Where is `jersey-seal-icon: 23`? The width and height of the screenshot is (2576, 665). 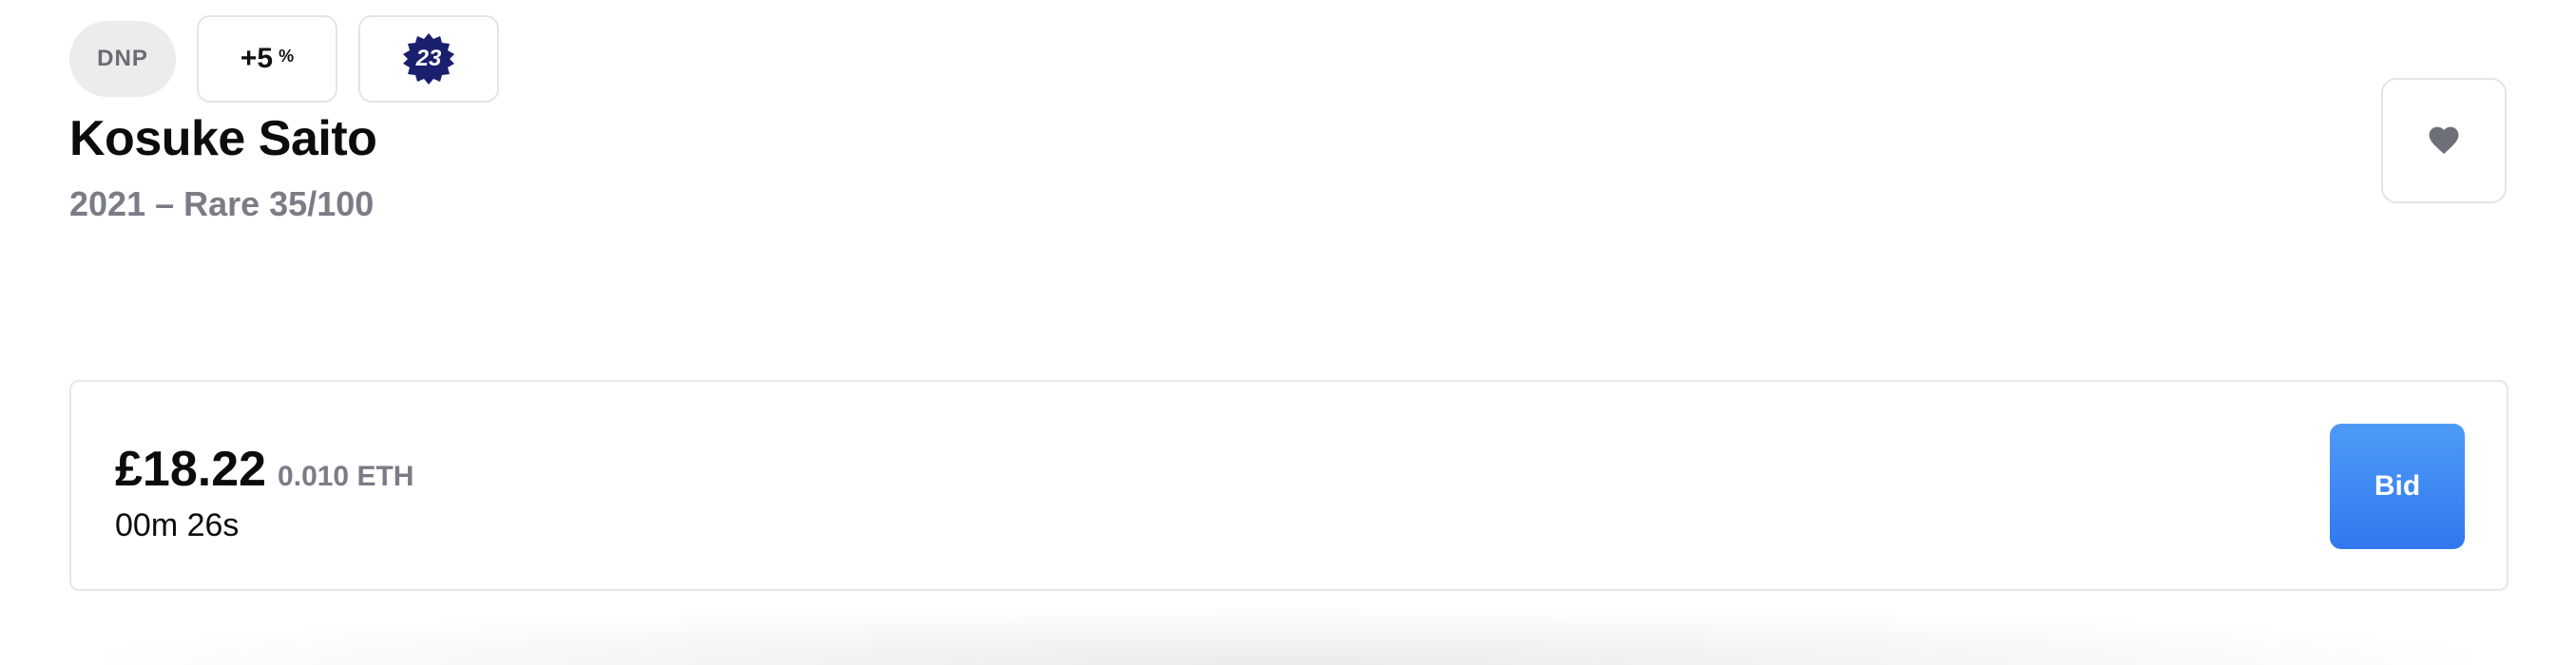
jersey-seal-icon: 23 is located at coordinates (428, 59).